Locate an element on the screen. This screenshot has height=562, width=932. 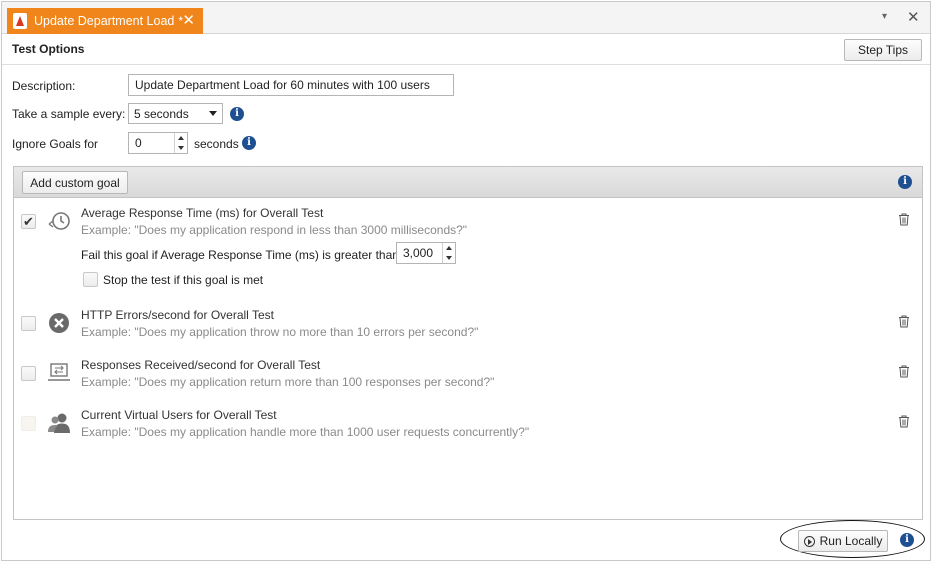
play-icon is located at coordinates (809, 541).